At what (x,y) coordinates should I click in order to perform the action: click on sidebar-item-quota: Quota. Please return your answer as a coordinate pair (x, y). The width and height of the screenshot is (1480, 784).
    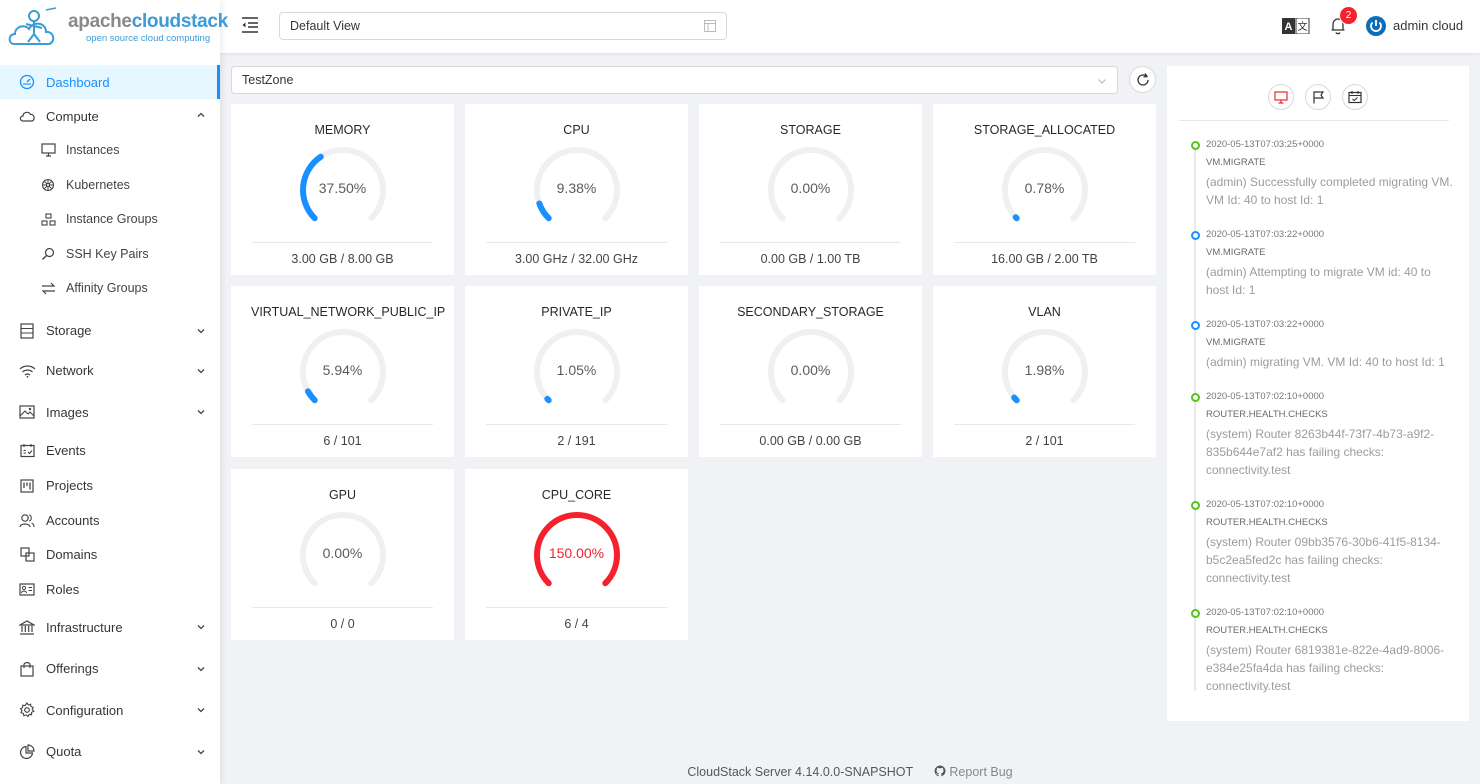
    Looking at the image, I should click on (110, 752).